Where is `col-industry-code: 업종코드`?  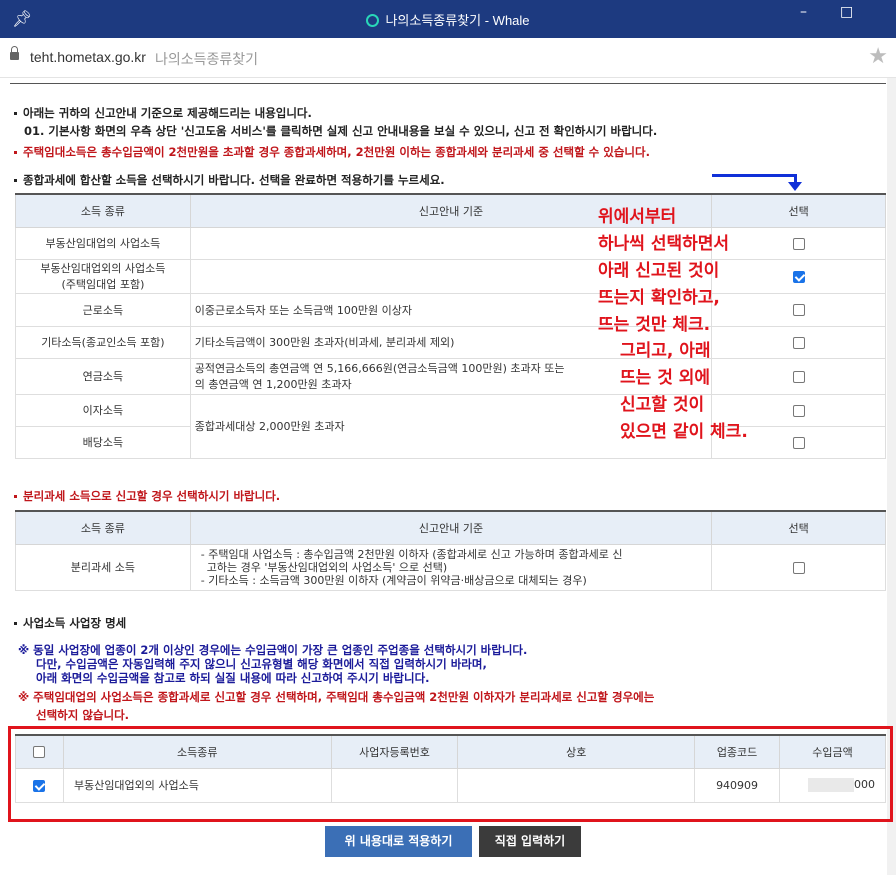 col-industry-code: 업종코드 is located at coordinates (737, 751).